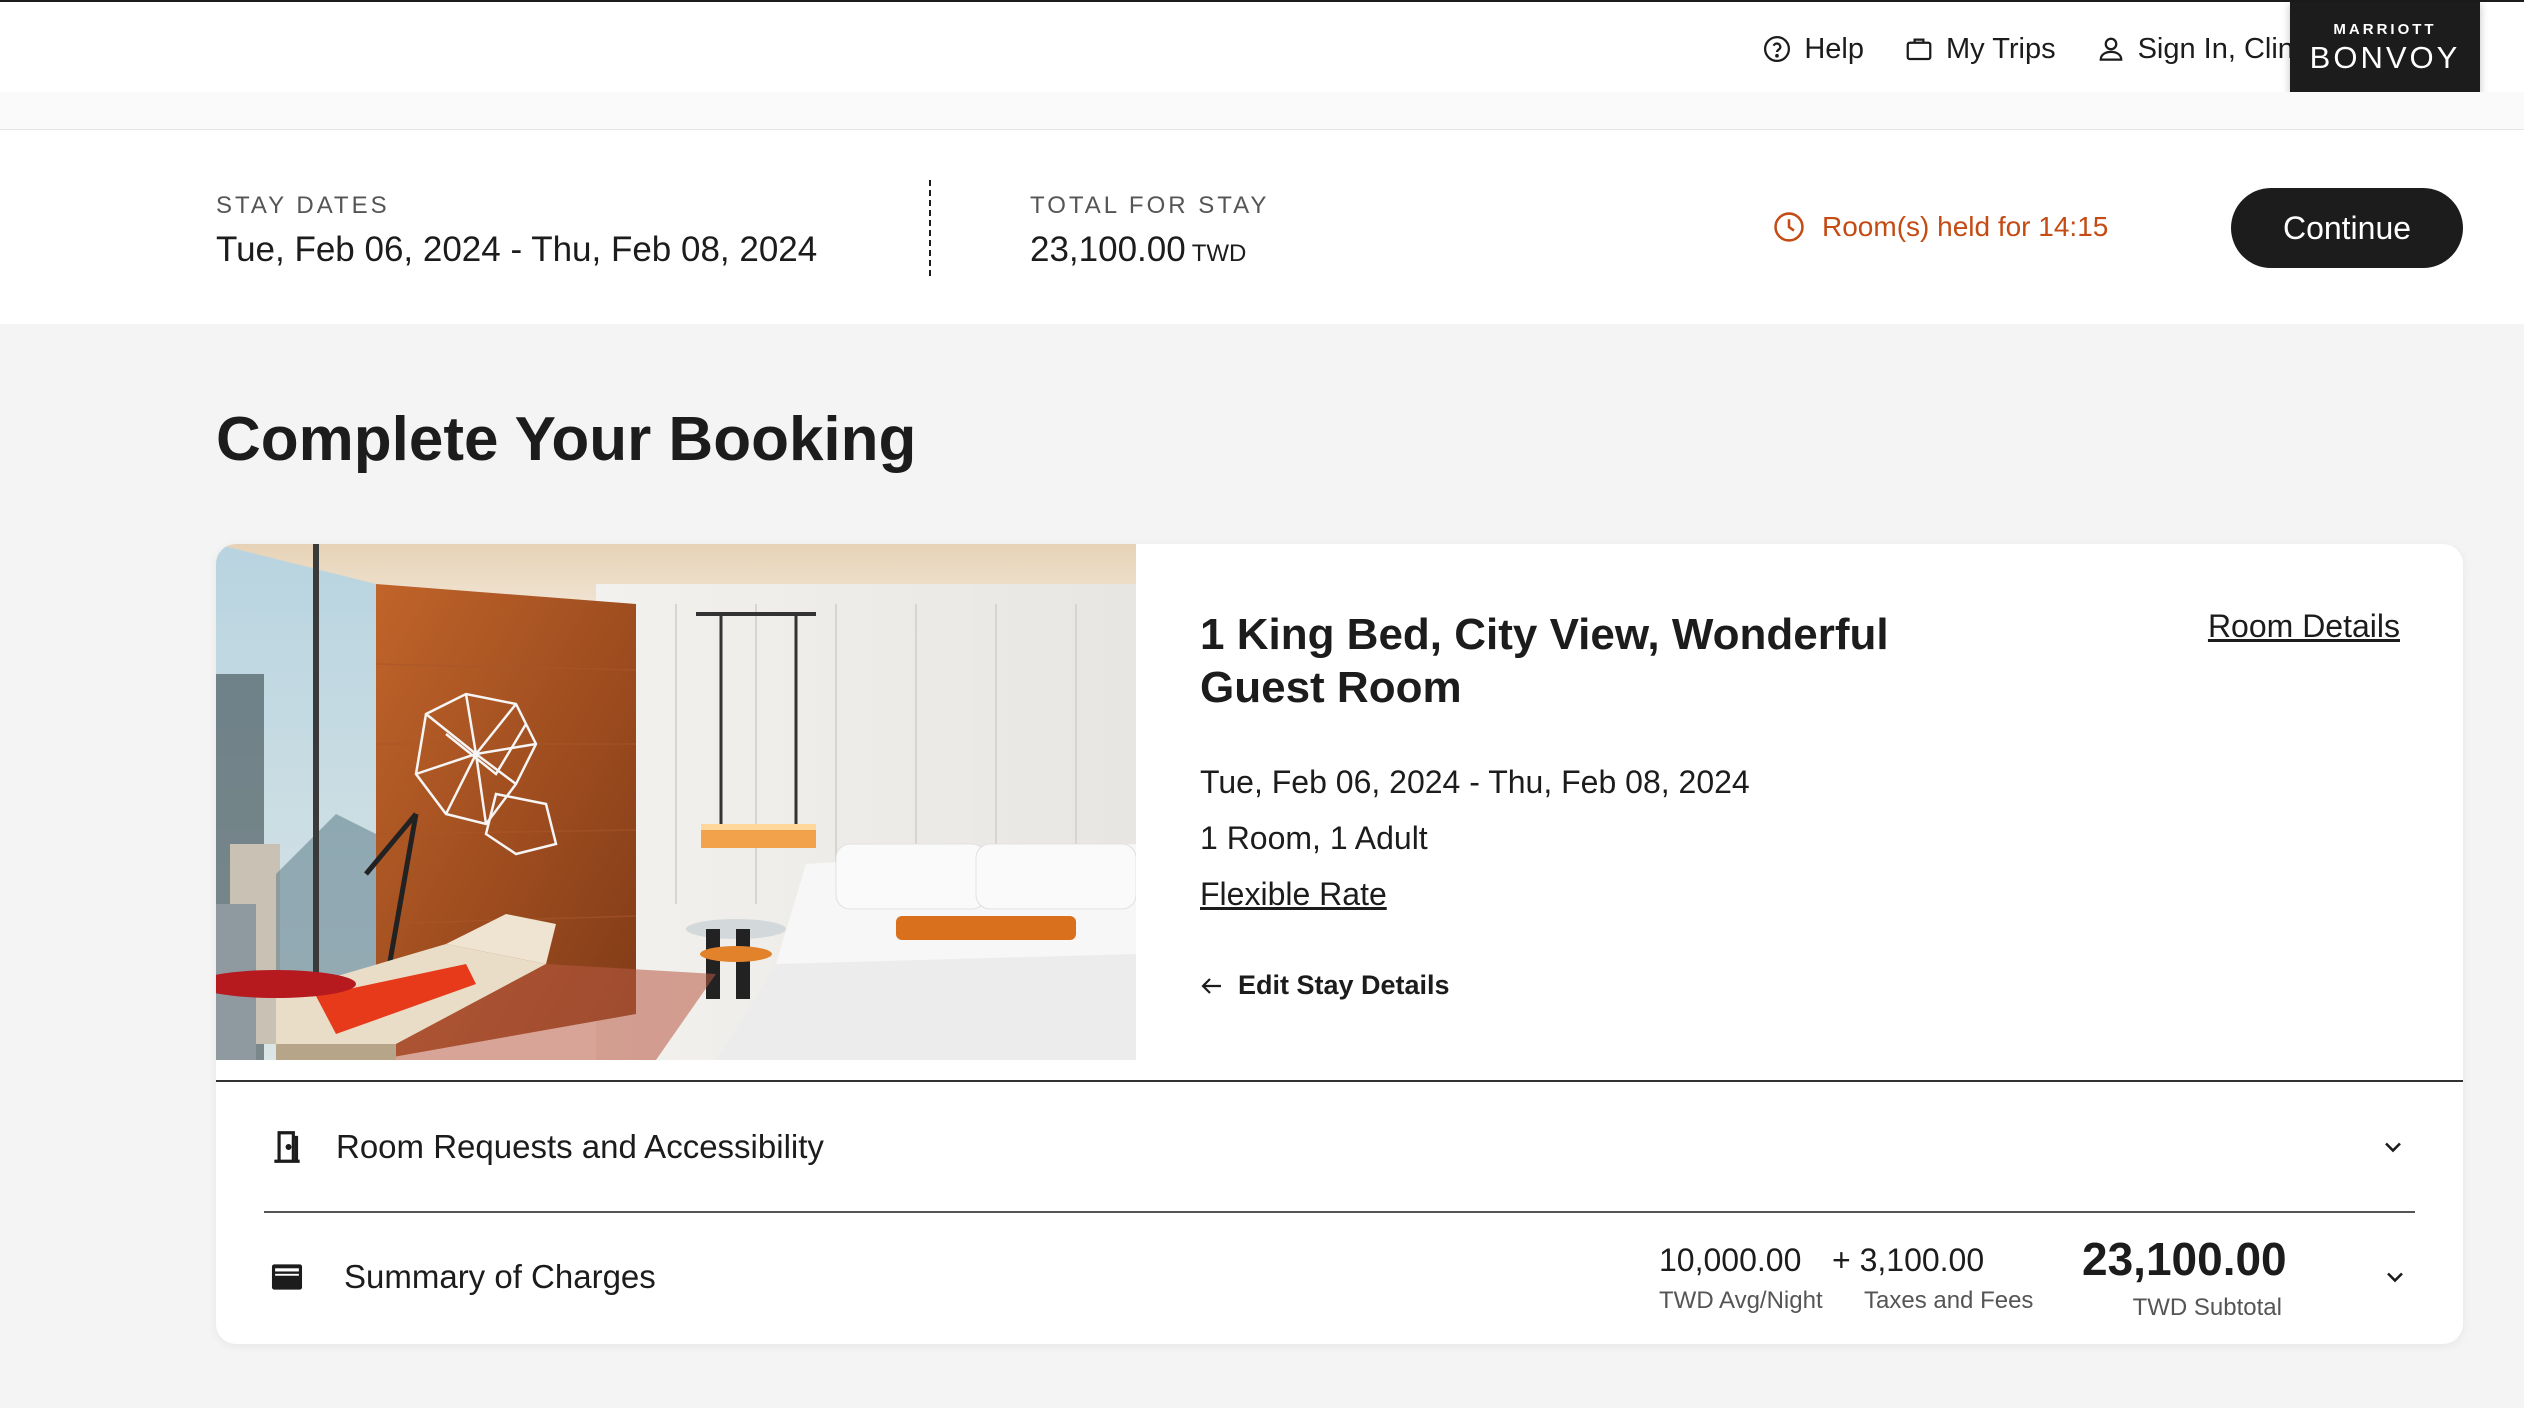 This screenshot has height=1408, width=2524. What do you see at coordinates (1949, 1300) in the screenshot?
I see `taxes-label: Taxes and Fees` at bounding box center [1949, 1300].